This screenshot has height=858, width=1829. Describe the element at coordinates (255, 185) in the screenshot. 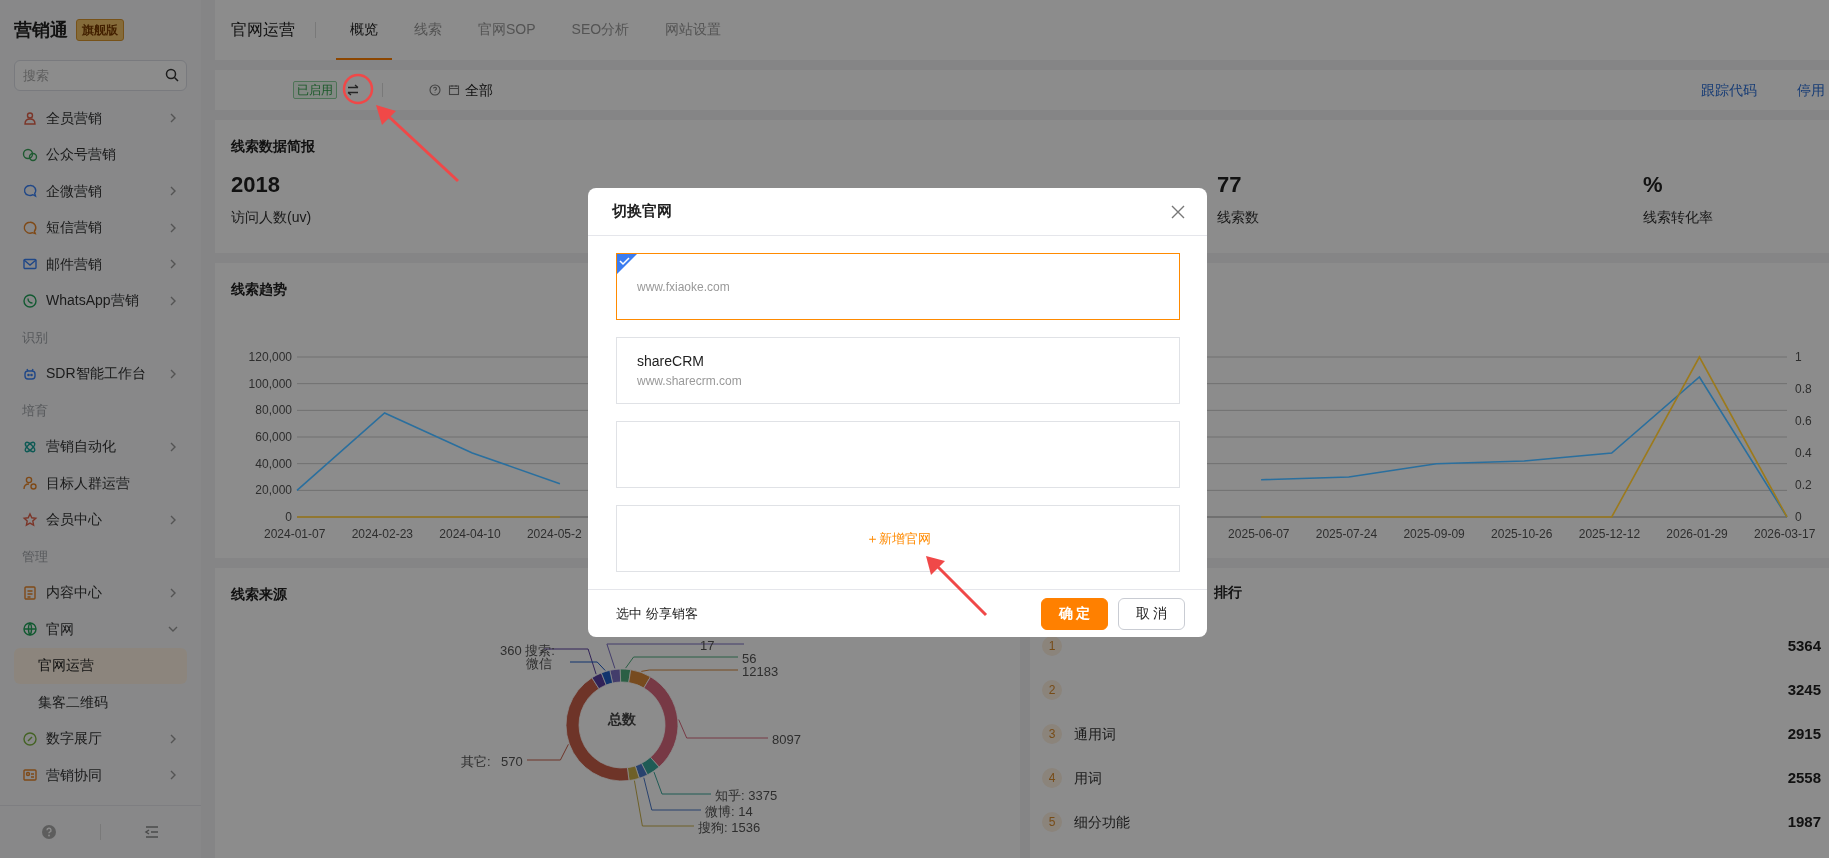

I see `metric-value: 2018` at that location.